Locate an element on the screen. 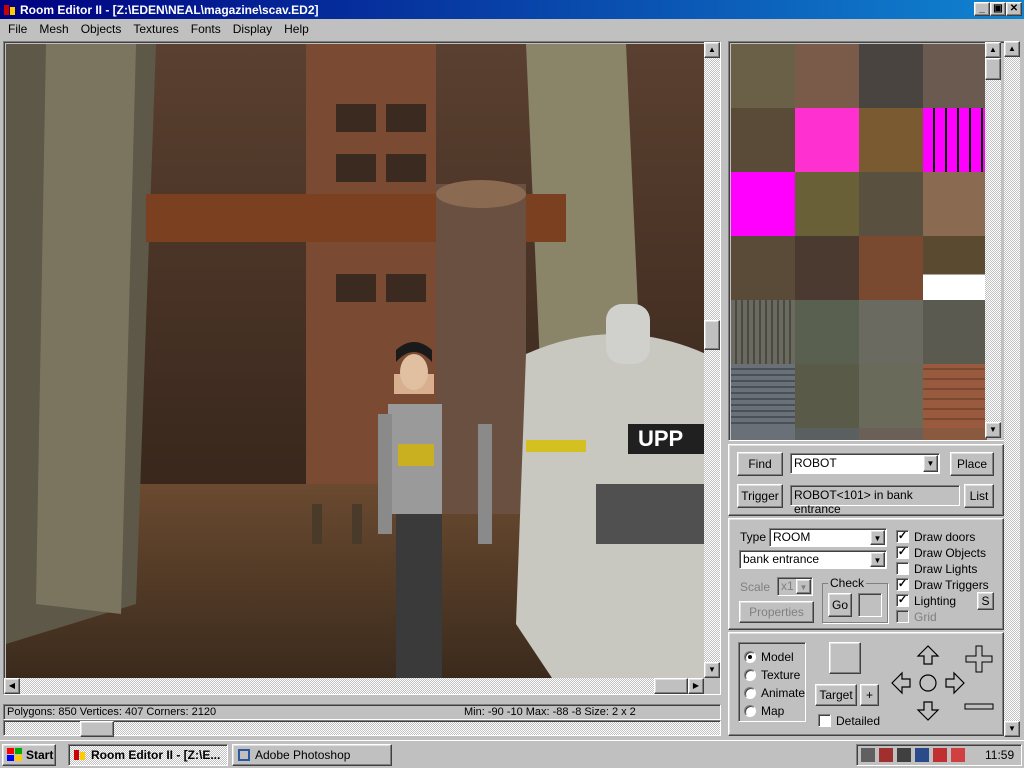 The image size is (1024, 768). tray-app-icon is located at coordinates (886, 755).